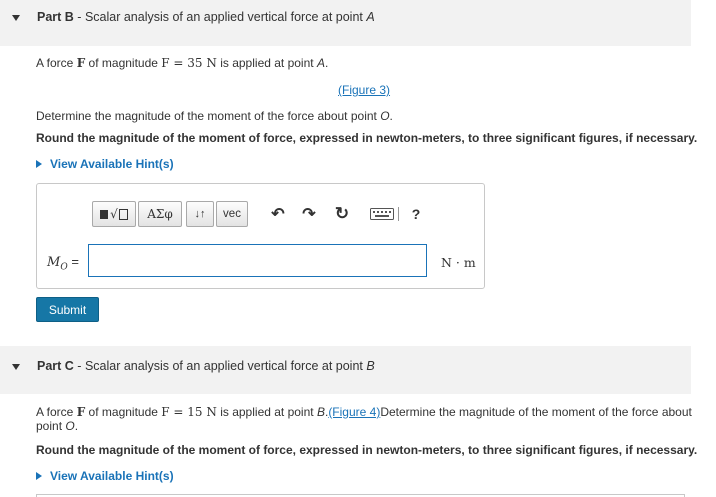 The height and width of the screenshot is (497, 716). Describe the element at coordinates (105, 164) in the screenshot. I see `part-b-hint-toggle: View Available Hint(s)` at that location.